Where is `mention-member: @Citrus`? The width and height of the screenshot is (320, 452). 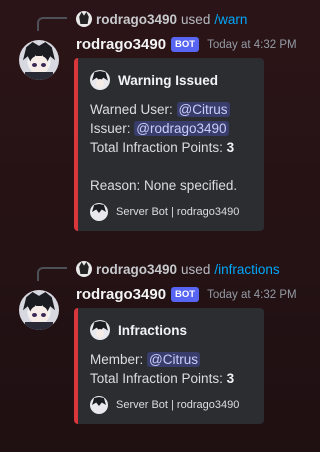 mention-member: @Citrus is located at coordinates (173, 359).